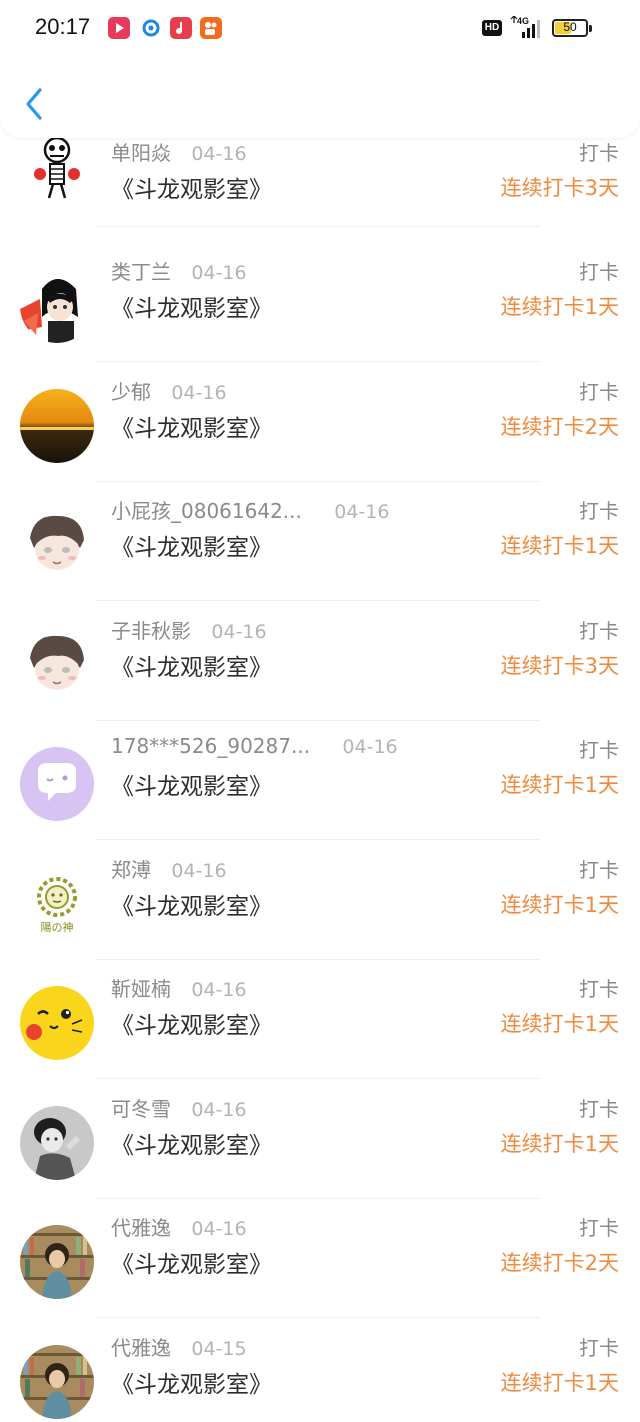  Describe the element at coordinates (181, 28) in the screenshot. I see `music-app-icon` at that location.